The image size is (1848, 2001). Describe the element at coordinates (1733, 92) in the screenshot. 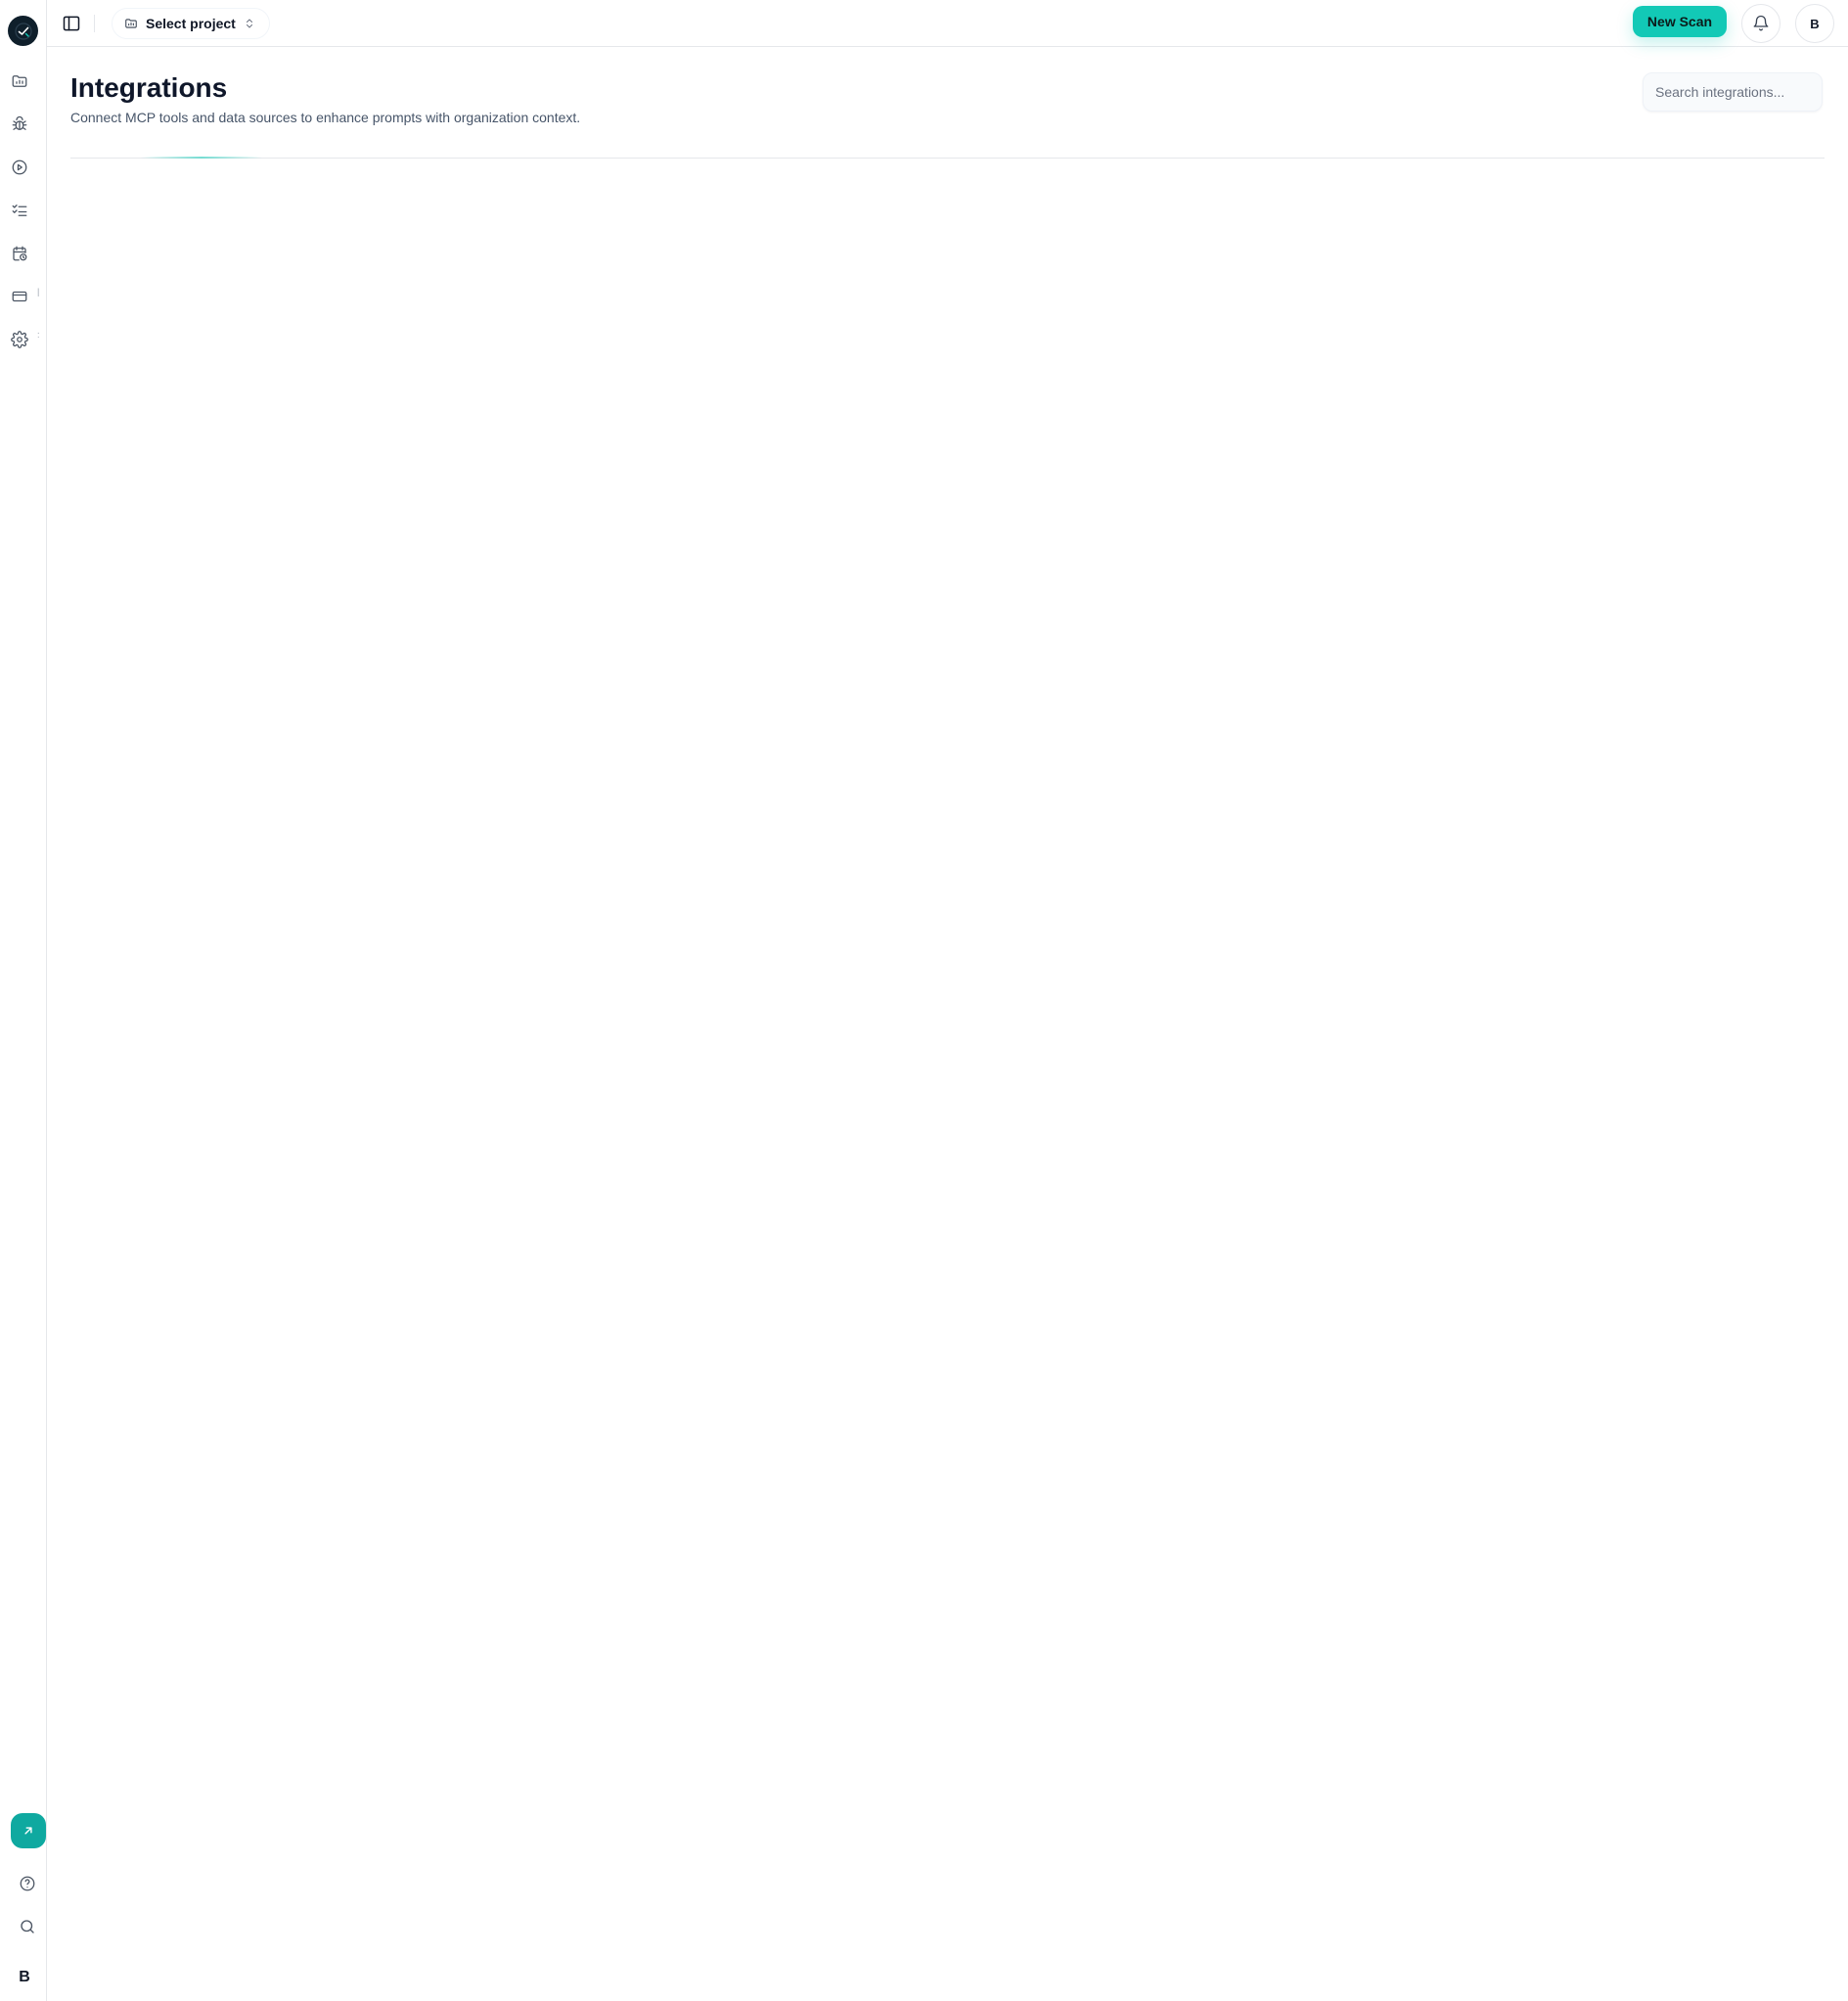

I see `search-integrations-input` at that location.